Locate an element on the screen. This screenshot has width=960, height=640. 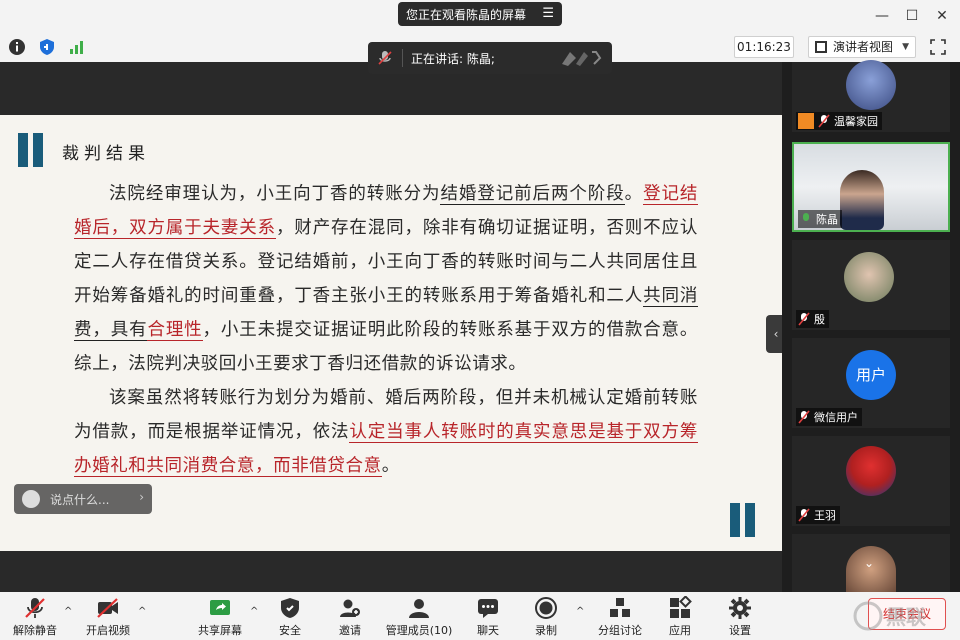
participant-tile-active: 陈晶 is located at coordinates (871, 187).